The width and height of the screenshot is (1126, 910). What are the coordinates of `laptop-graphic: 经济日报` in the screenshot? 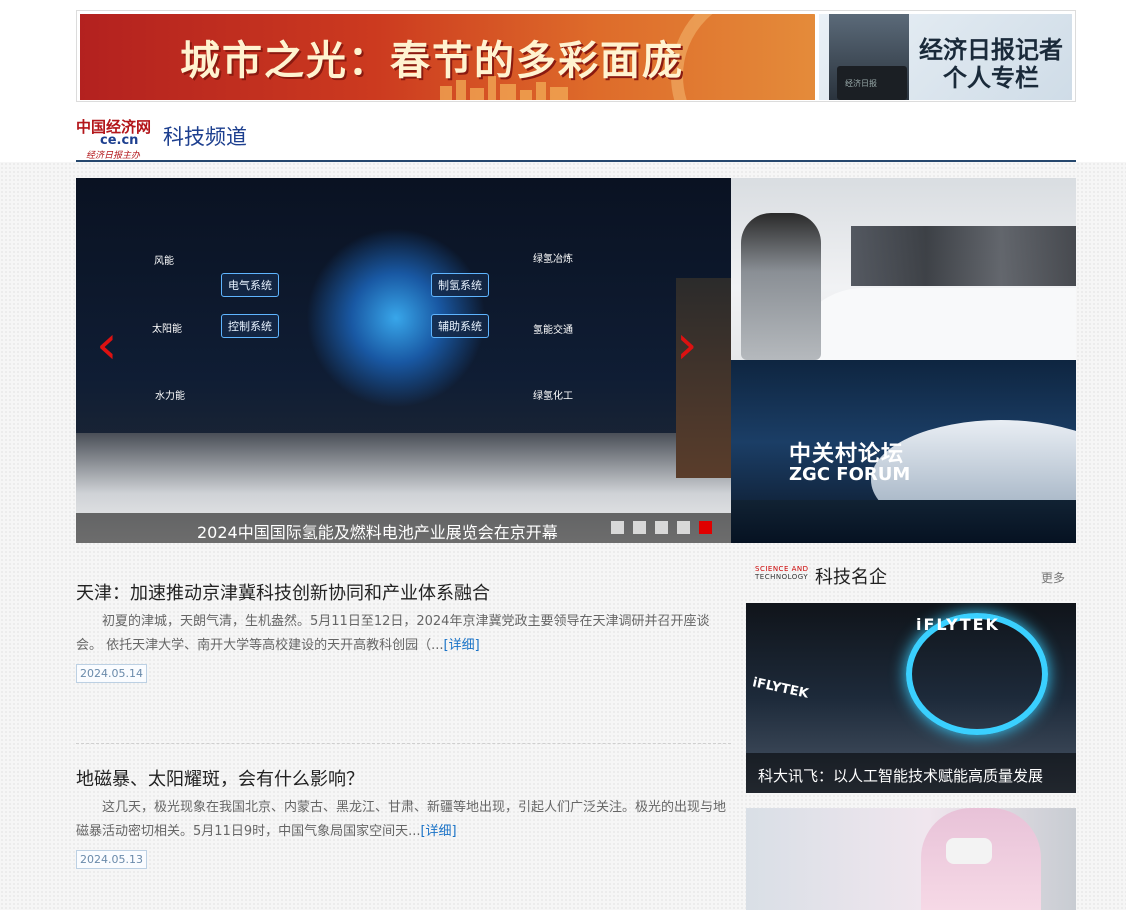 It's located at (872, 83).